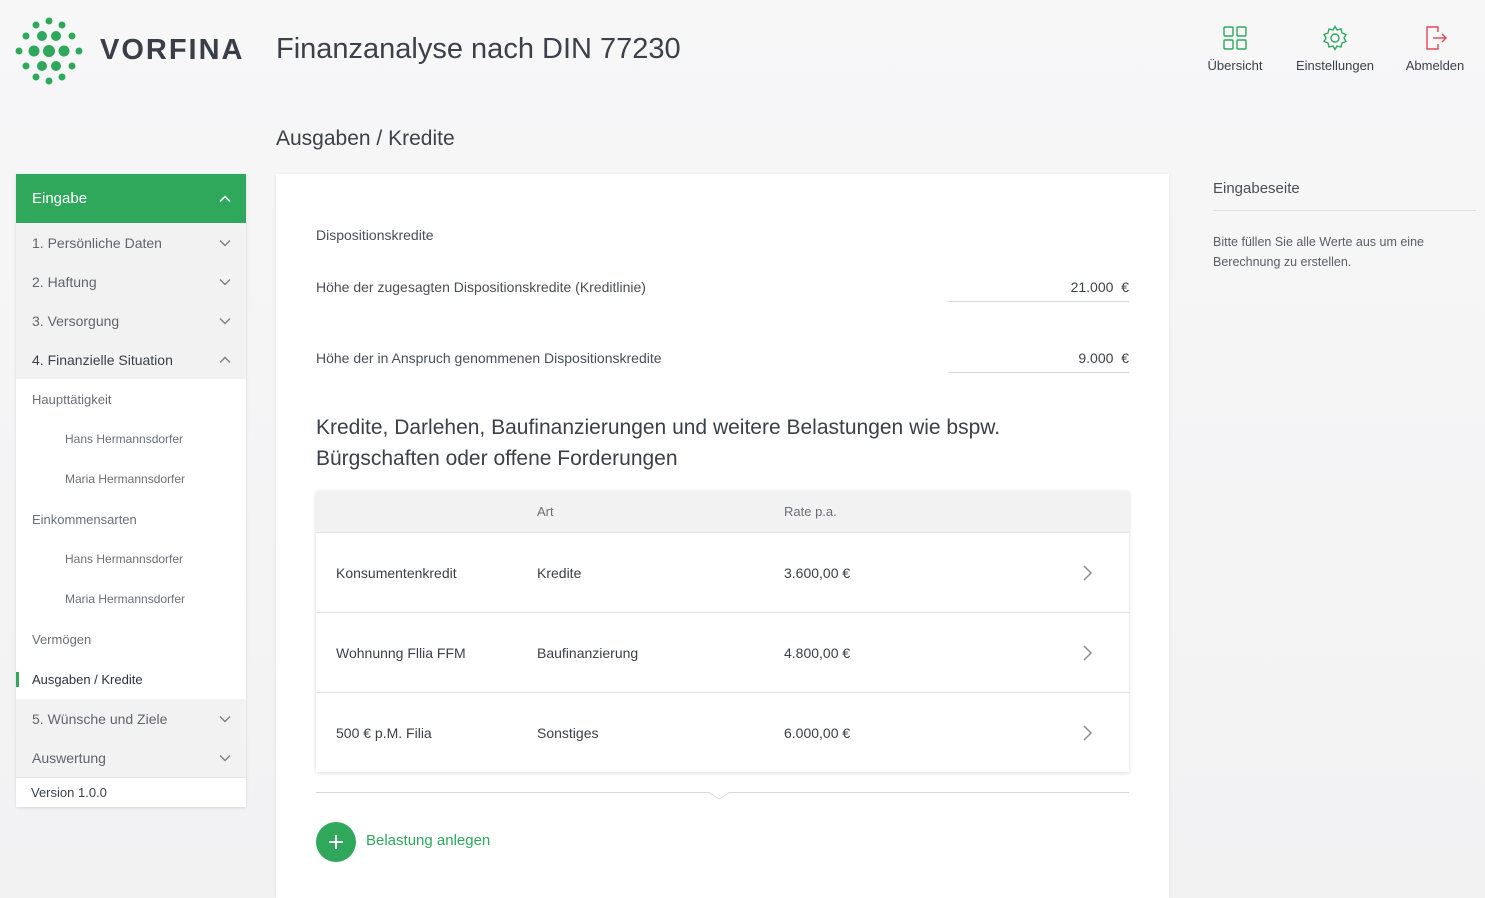 This screenshot has height=898, width=1485. I want to click on nav-settings: Einstellungen, so click(1335, 48).